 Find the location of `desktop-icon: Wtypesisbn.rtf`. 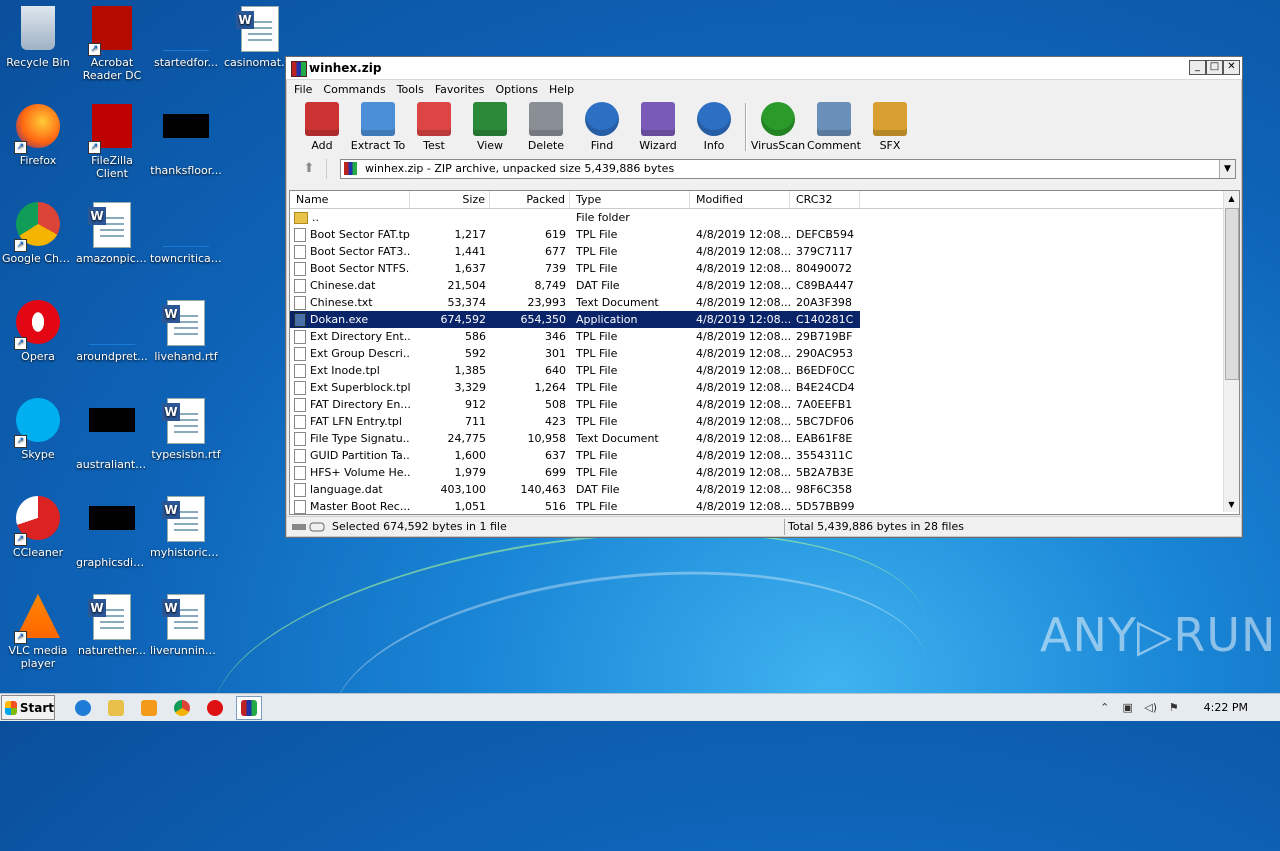

desktop-icon: Wtypesisbn.rtf is located at coordinates (186, 429).